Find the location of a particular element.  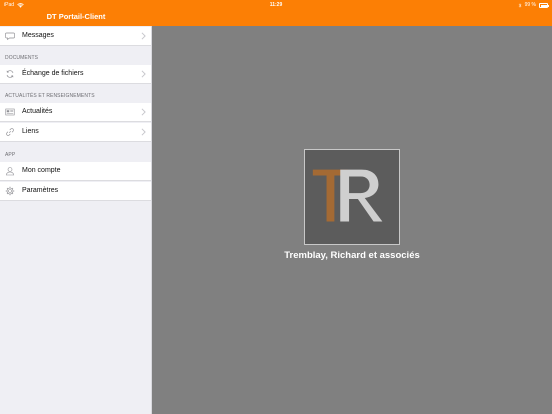

sidebar-item-file-exchange: Échange de fichiers is located at coordinates (75, 74).